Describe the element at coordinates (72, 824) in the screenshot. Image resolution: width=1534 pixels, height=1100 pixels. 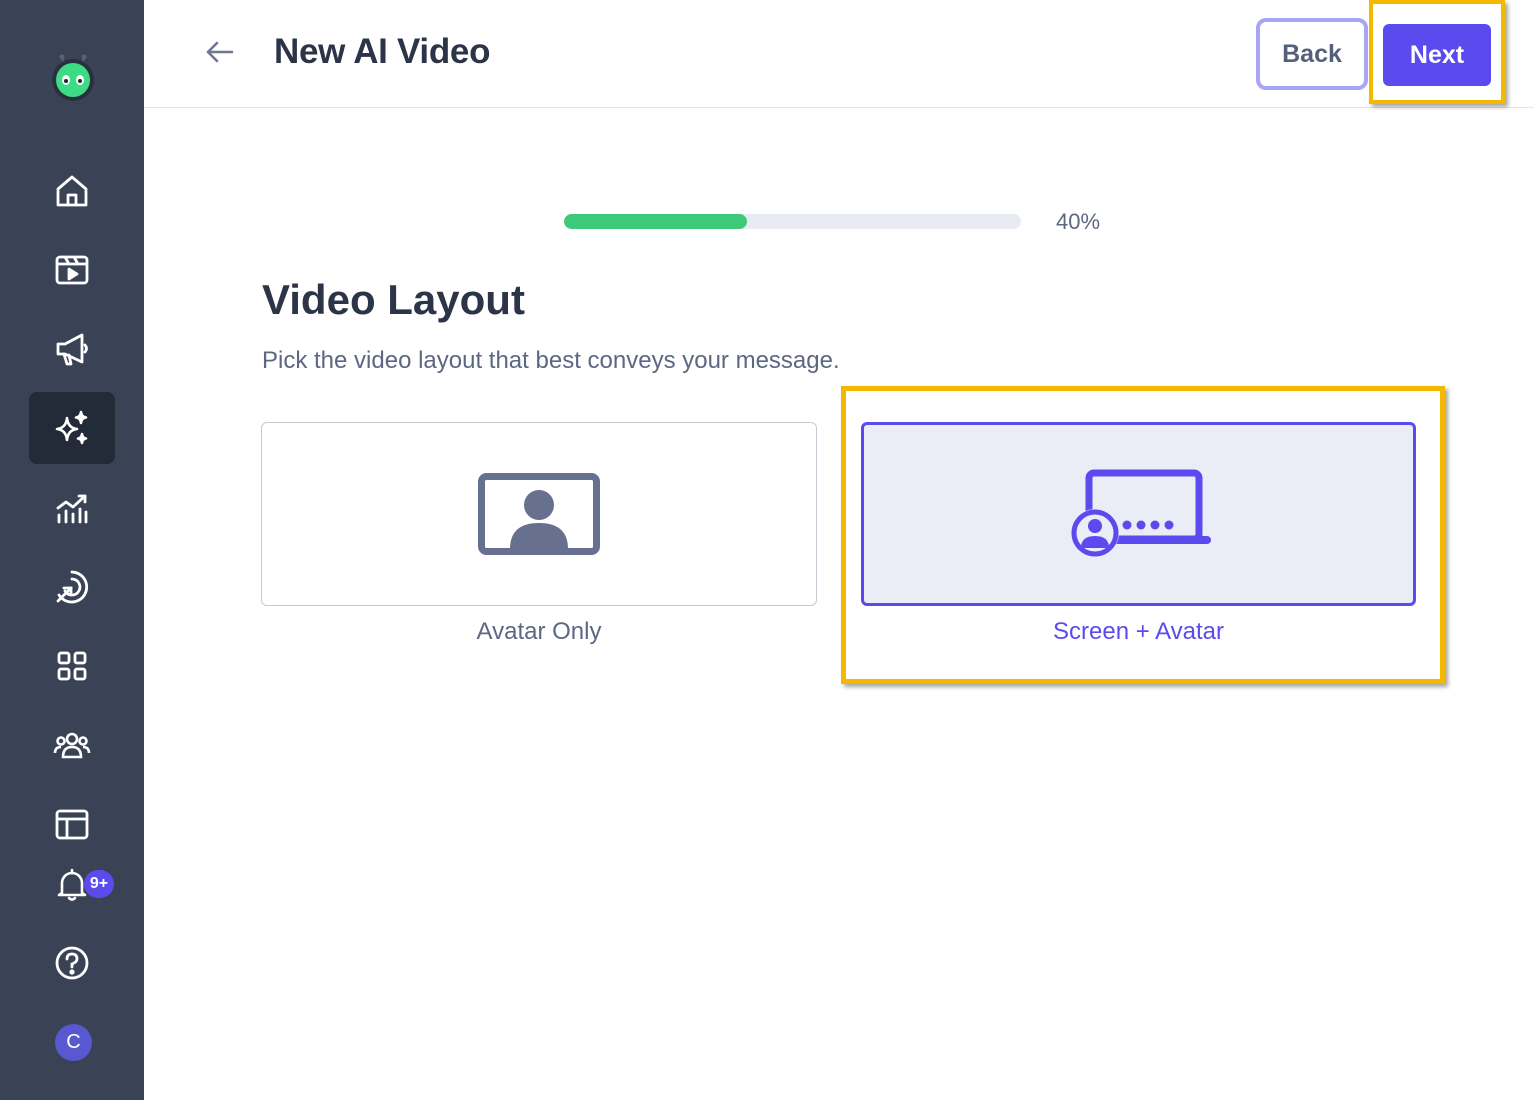
I see `layout-icon` at that location.